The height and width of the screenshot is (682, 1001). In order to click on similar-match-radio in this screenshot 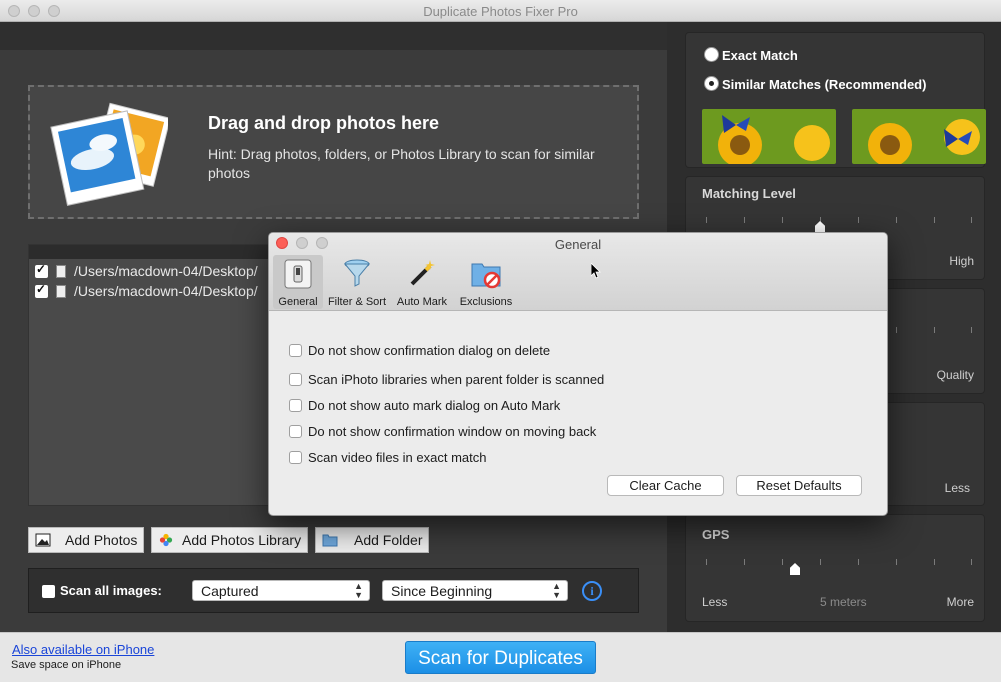, I will do `click(711, 83)`.